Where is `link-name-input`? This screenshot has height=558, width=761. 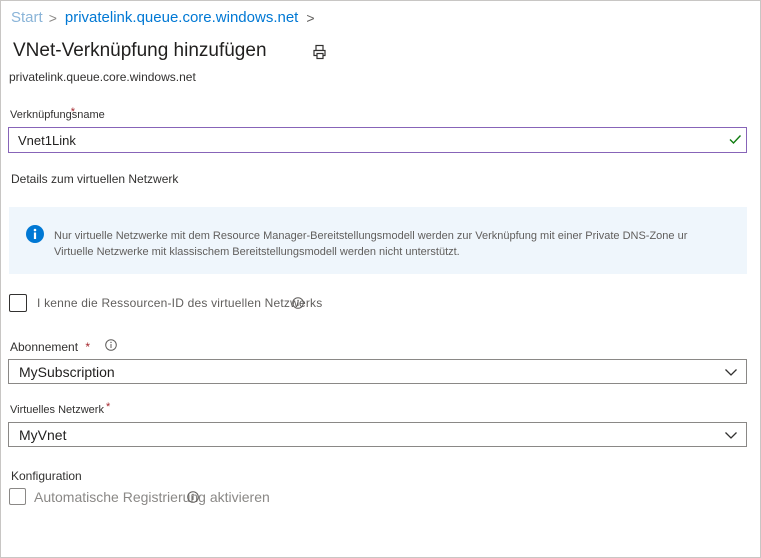 link-name-input is located at coordinates (363, 140).